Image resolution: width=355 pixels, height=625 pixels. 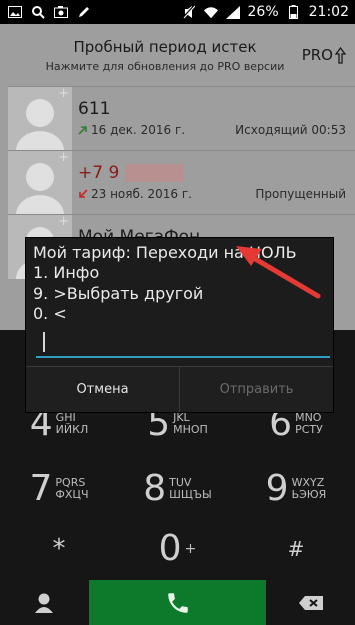 What do you see at coordinates (66, 272) in the screenshot?
I see `ussd-line-option: 1. Инфо` at bounding box center [66, 272].